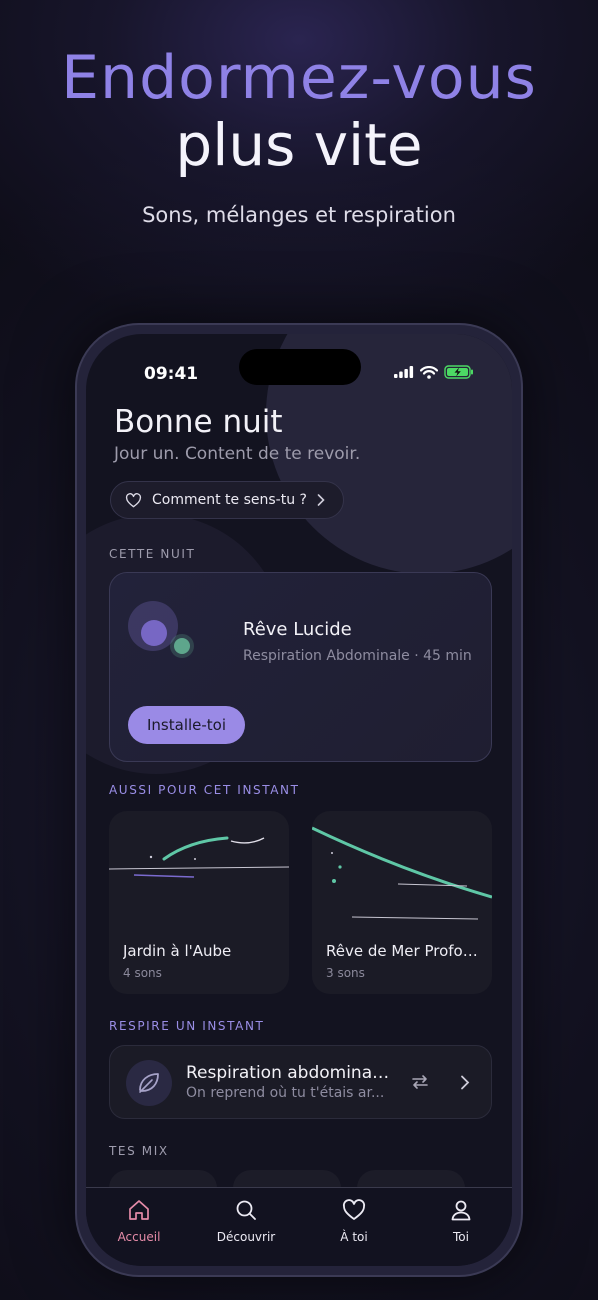 This screenshot has width=598, height=1300. Describe the element at coordinates (139, 1237) in the screenshot. I see `tab-label: Accueil` at that location.